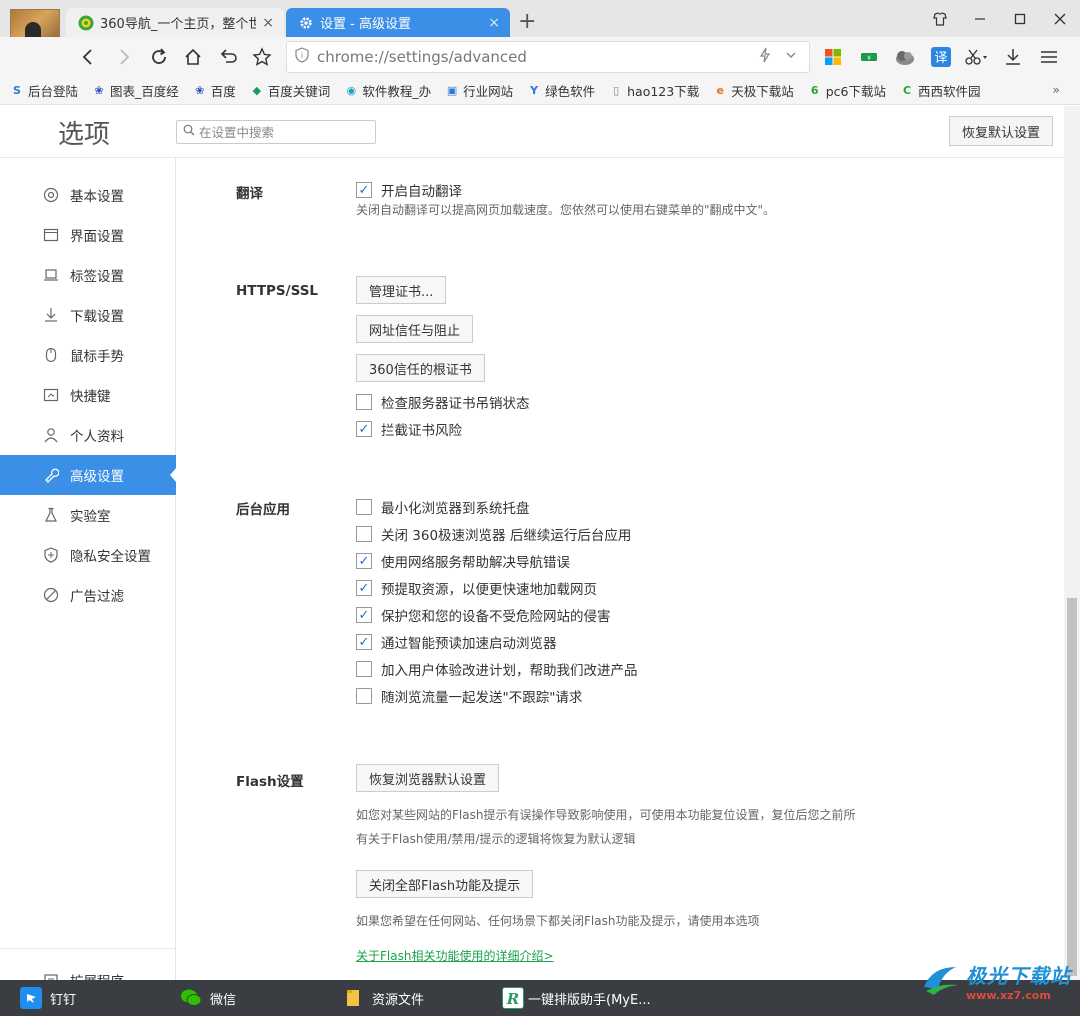  Describe the element at coordinates (1072, 787) in the screenshot. I see `scrollbar-thumb` at that location.